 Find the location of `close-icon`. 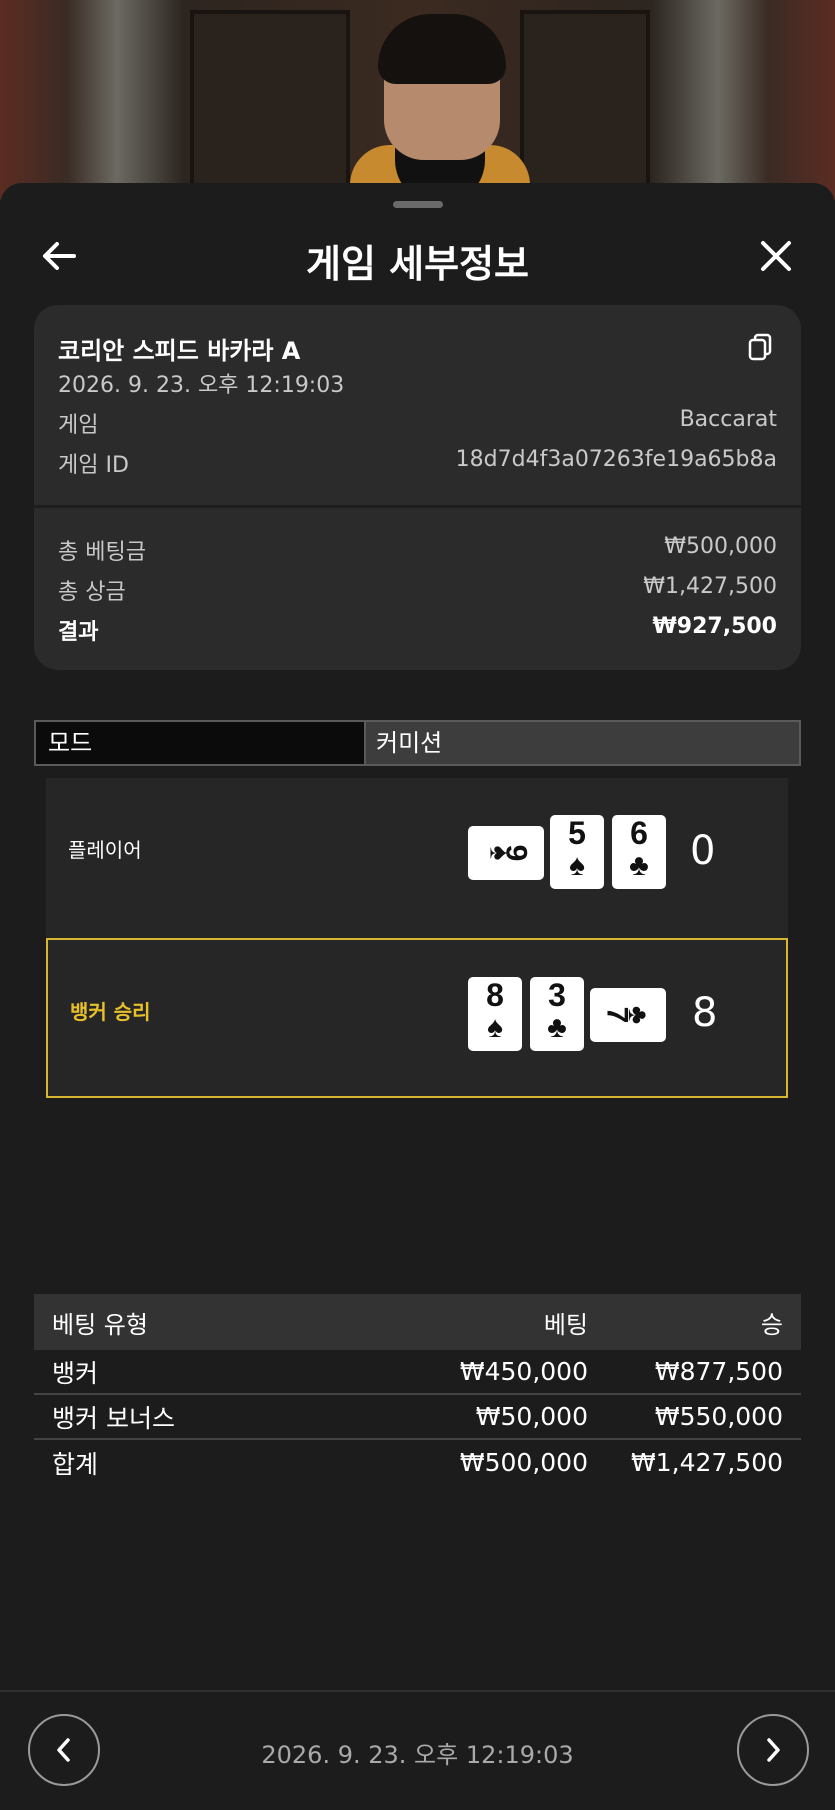

close-icon is located at coordinates (776, 256).